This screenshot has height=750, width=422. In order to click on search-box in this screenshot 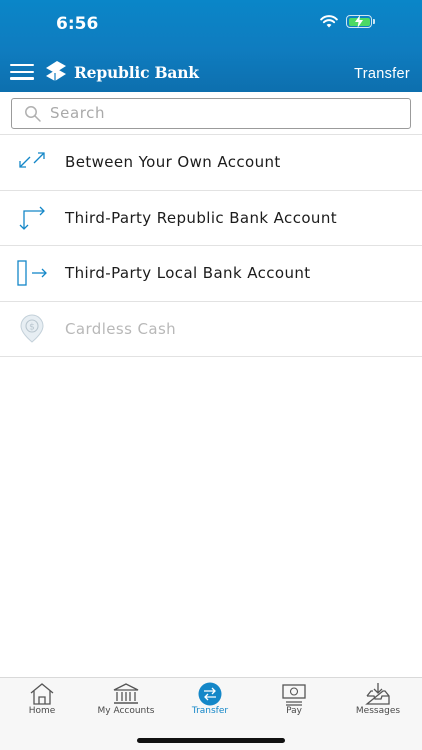, I will do `click(211, 113)`.